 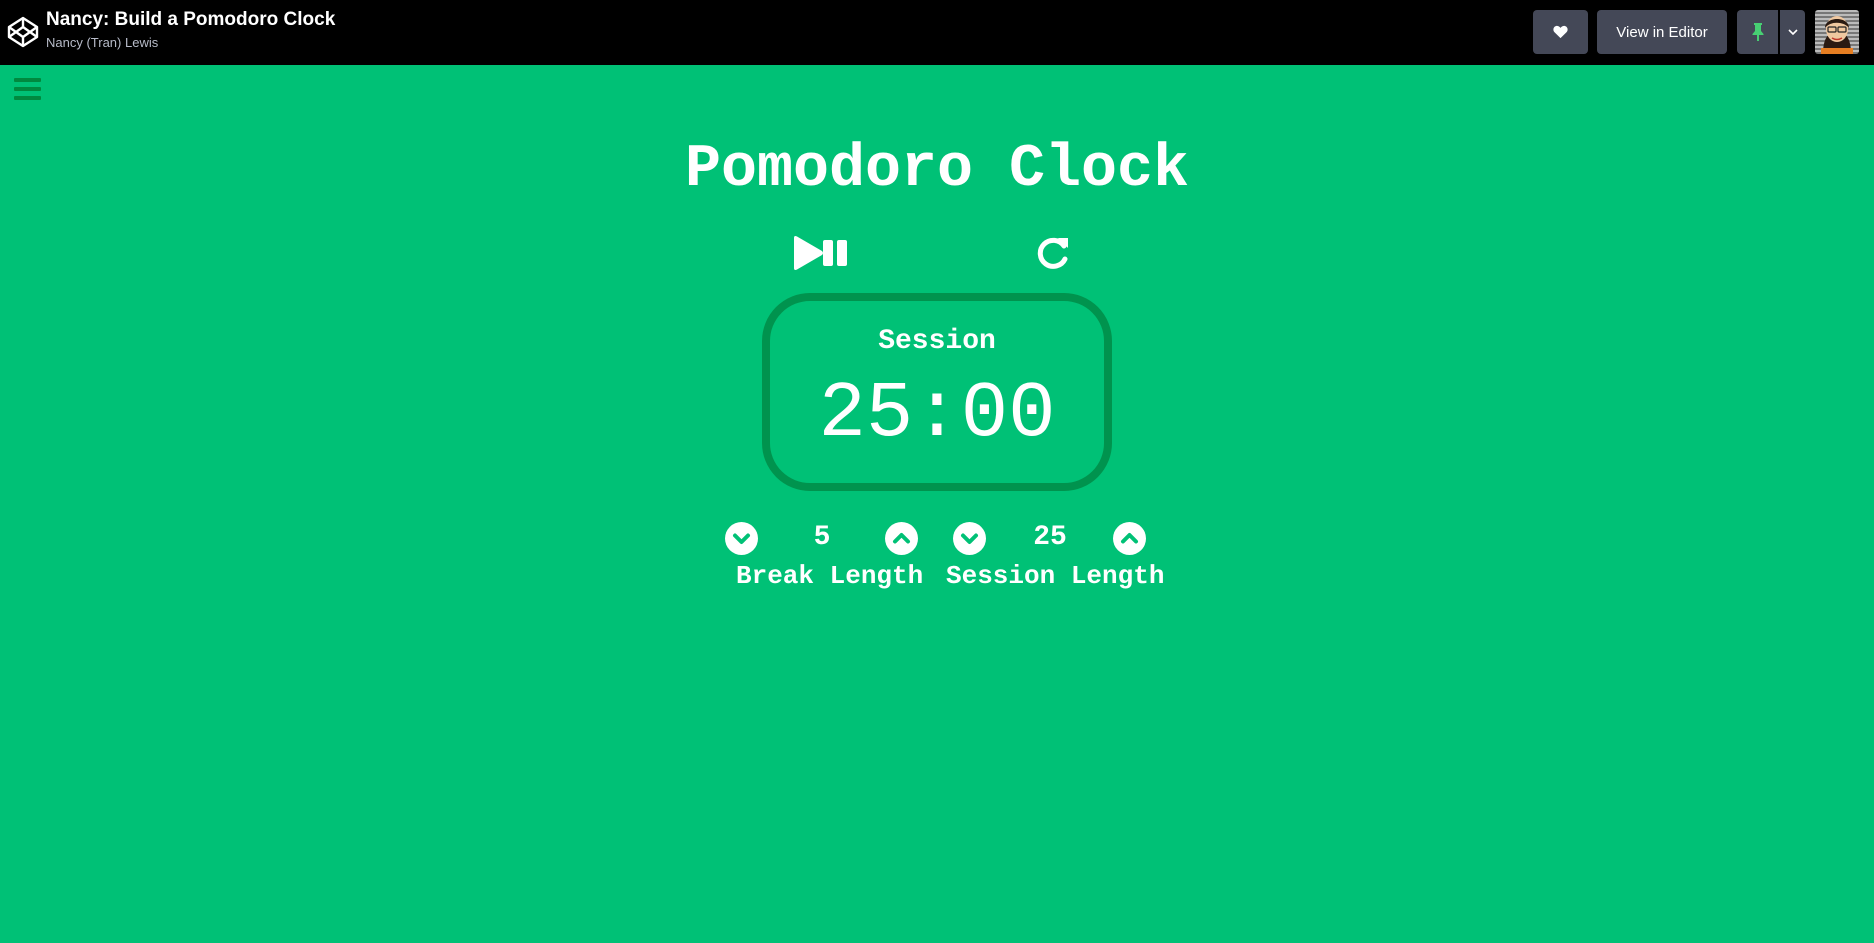 I want to click on pin-menu-button, so click(x=1792, y=32).